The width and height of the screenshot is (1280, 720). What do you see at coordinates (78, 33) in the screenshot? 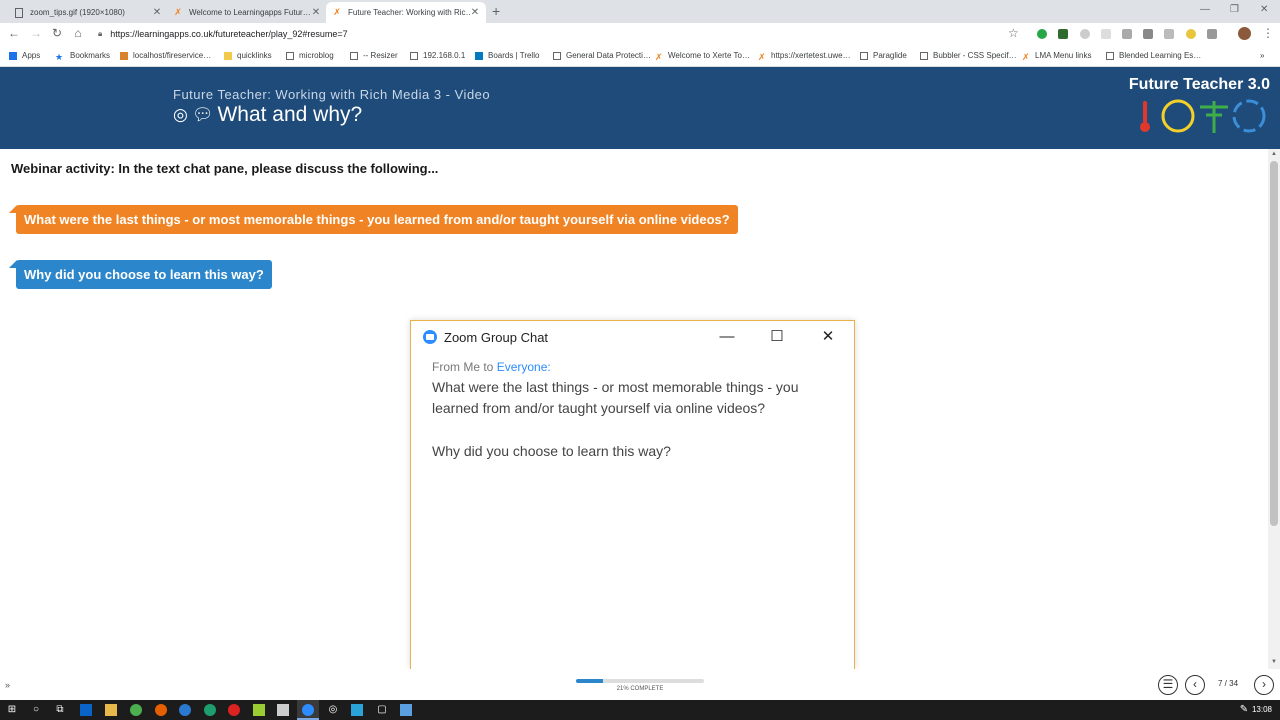
I see `home-icon: ⌂` at bounding box center [78, 33].